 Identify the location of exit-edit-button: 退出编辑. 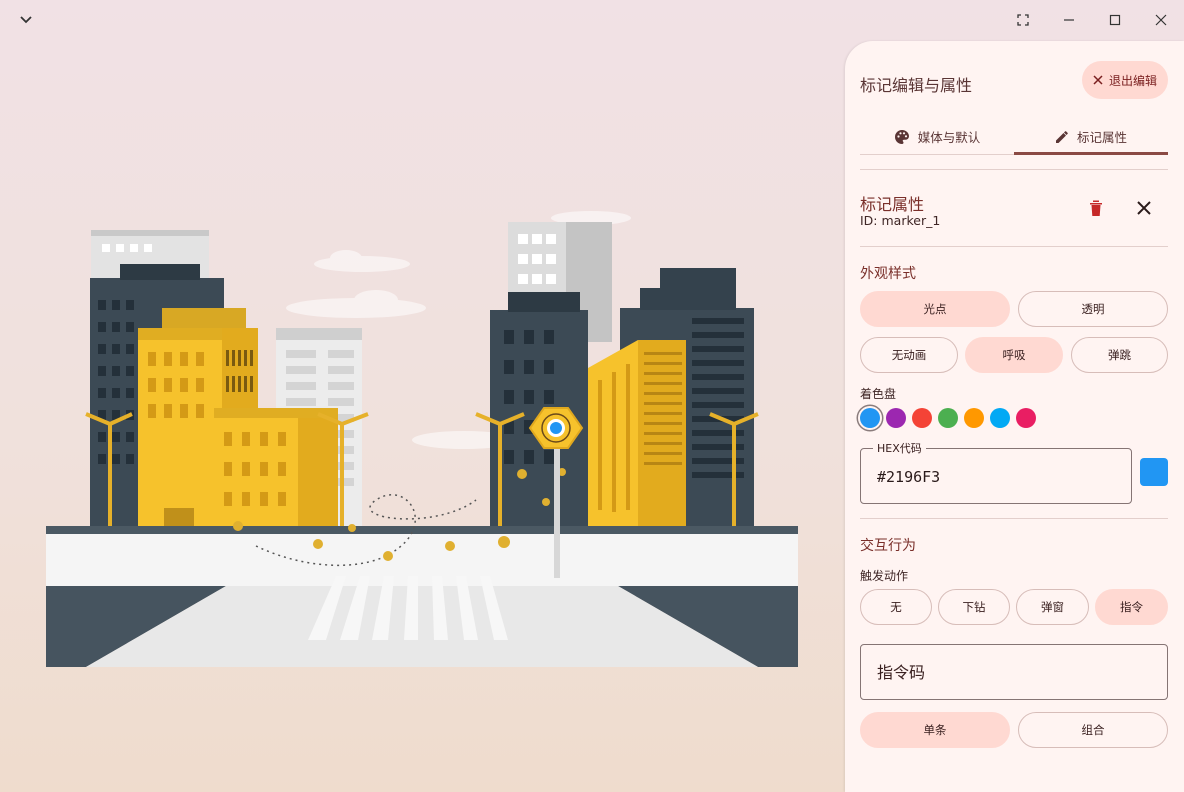
(1125, 80).